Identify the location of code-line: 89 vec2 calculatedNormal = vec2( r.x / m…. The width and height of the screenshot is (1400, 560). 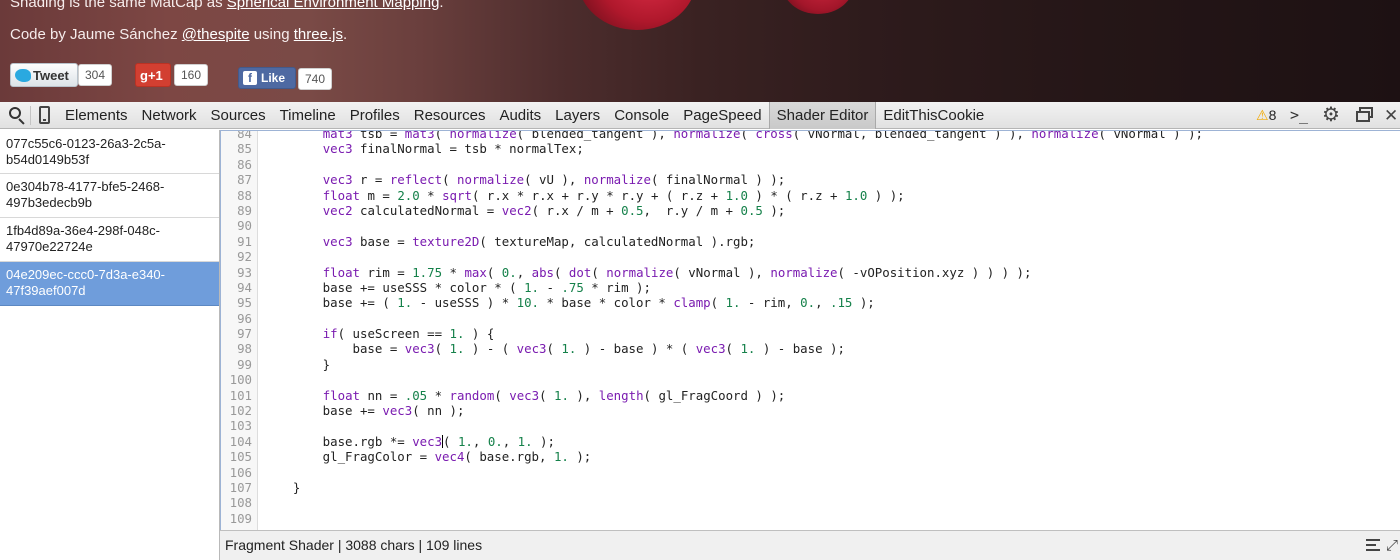
(810, 210).